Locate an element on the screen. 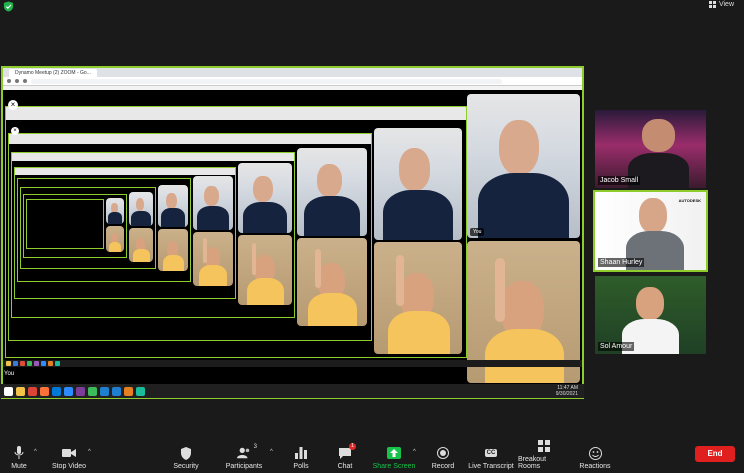  taskbar-clock: 11:47 AM 9/30/2021 is located at coordinates (567, 391).